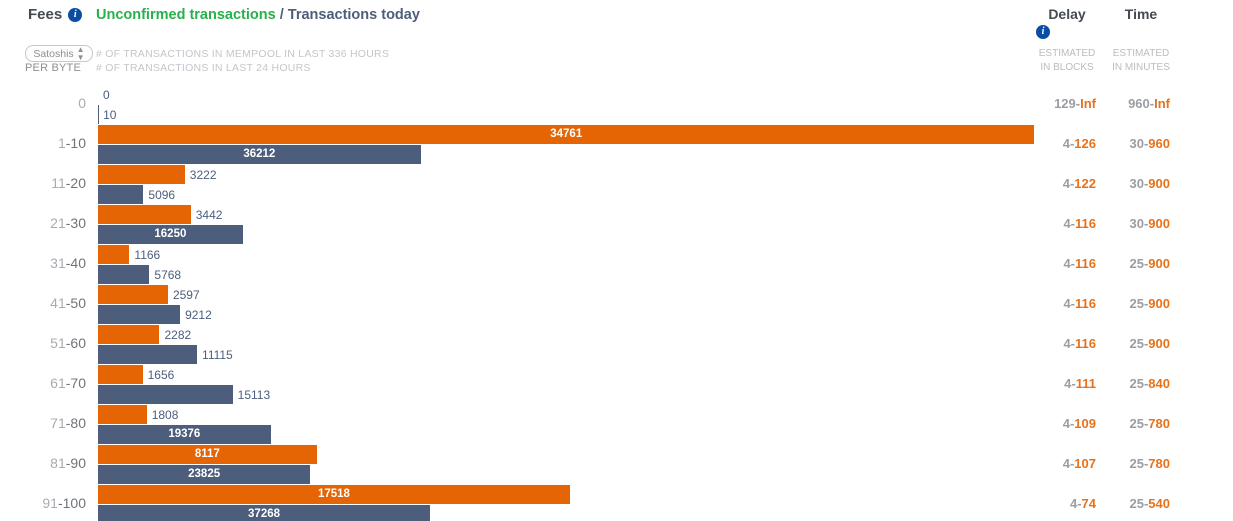  I want to click on bar-value-transactions-24h: 15113, so click(254, 394).